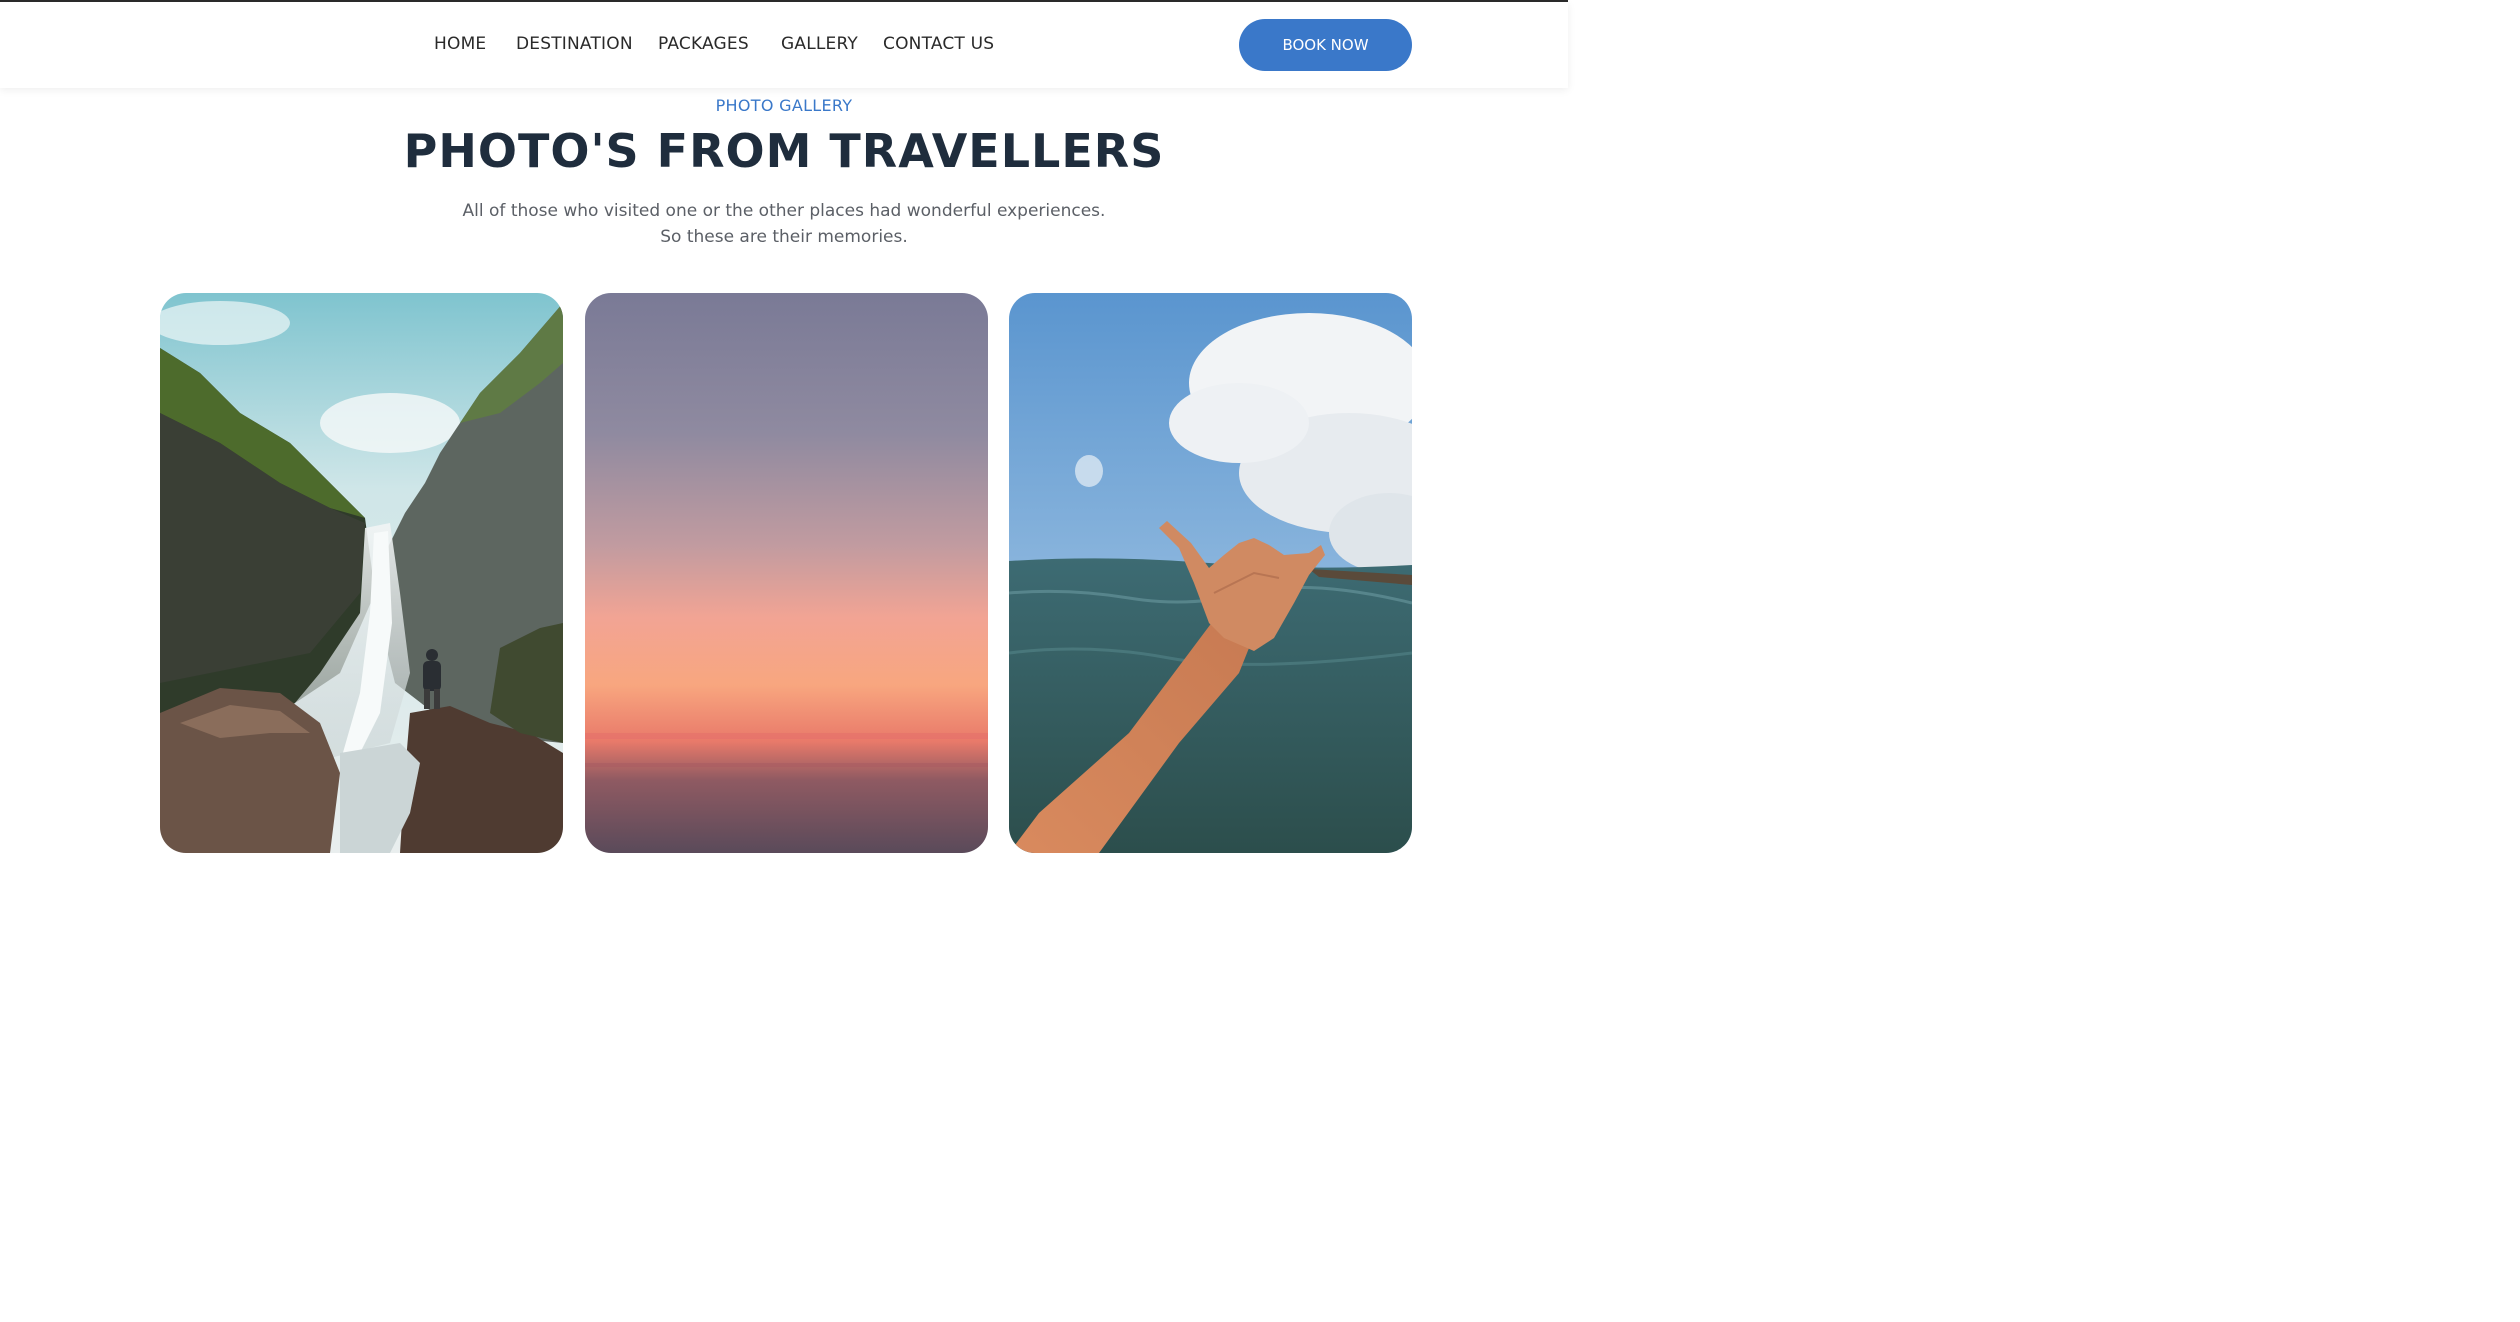  I want to click on waterfall-photo, so click(361, 573).